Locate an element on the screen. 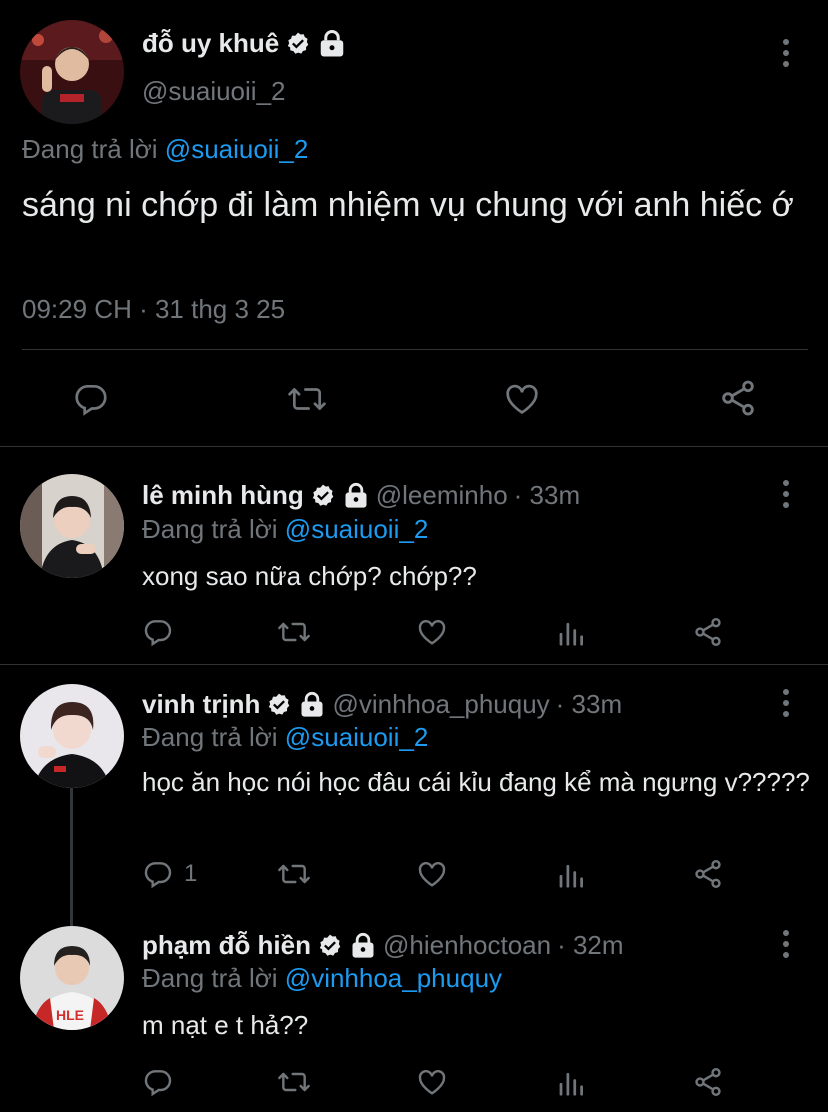 Image resolution: width=828 pixels, height=1112 pixels. author-name: phạm đỗ hiền is located at coordinates (226, 945).